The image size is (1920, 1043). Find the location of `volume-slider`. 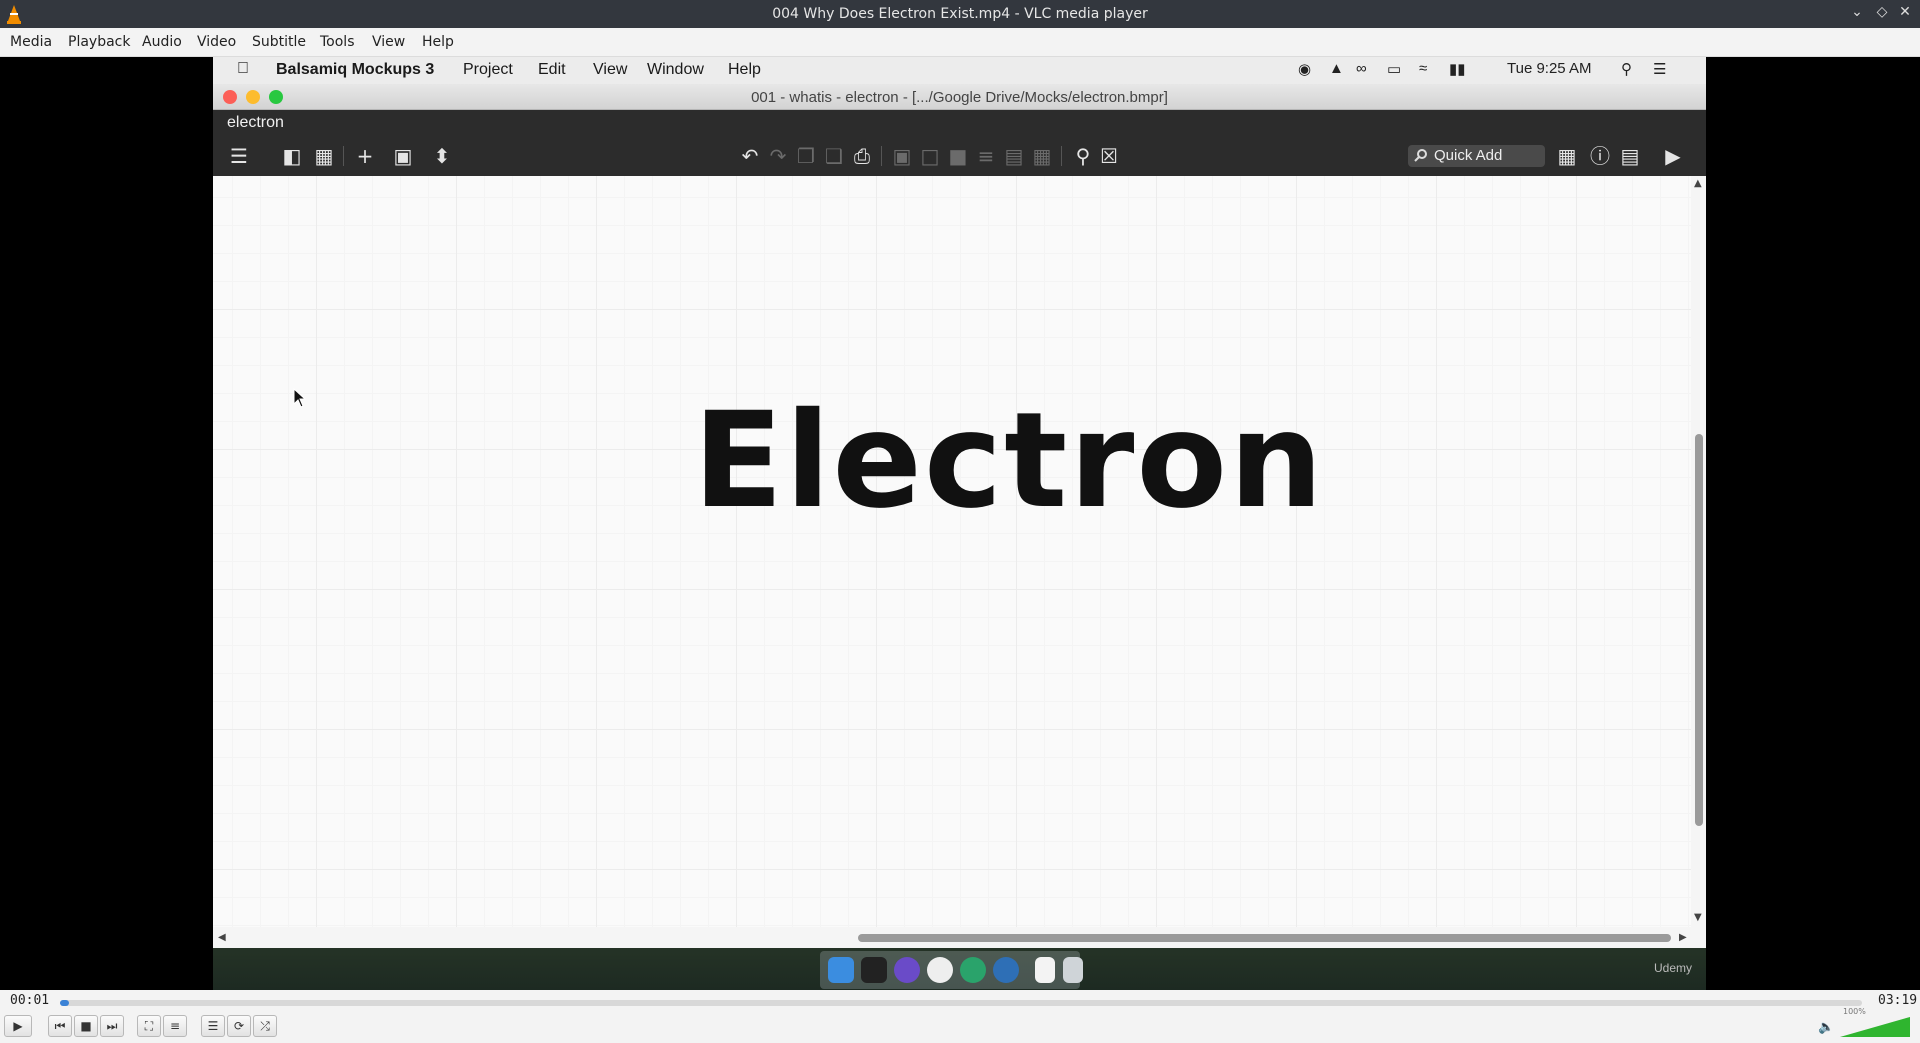

volume-slider is located at coordinates (1875, 1027).